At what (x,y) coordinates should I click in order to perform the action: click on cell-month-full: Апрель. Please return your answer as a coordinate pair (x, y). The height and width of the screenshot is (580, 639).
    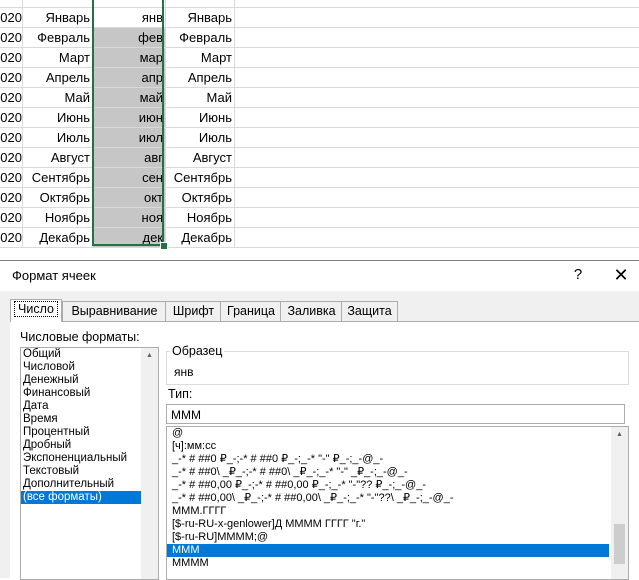
    Looking at the image, I should click on (200, 78).